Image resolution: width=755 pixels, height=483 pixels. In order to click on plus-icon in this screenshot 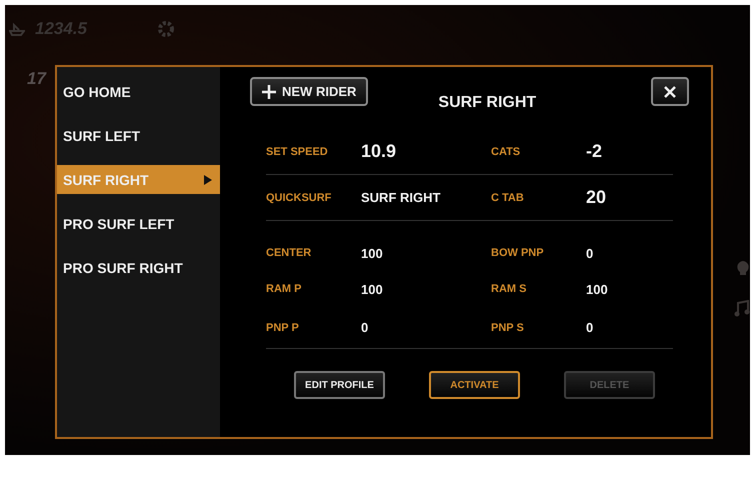, I will do `click(269, 91)`.